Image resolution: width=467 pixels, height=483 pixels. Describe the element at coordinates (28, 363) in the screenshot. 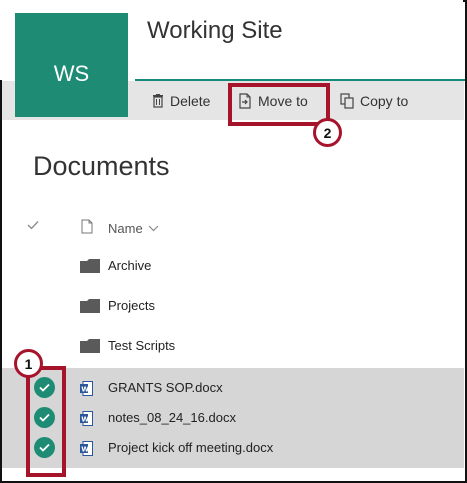

I see `callout-badge-1: 1` at that location.